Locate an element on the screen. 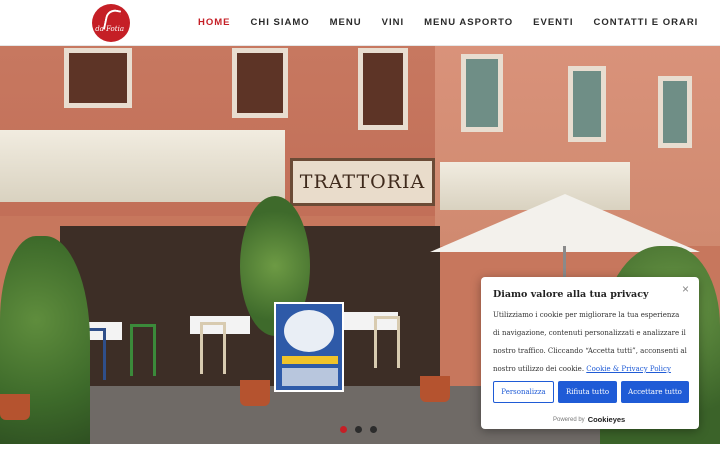  nav-home: HOME is located at coordinates (214, 22).